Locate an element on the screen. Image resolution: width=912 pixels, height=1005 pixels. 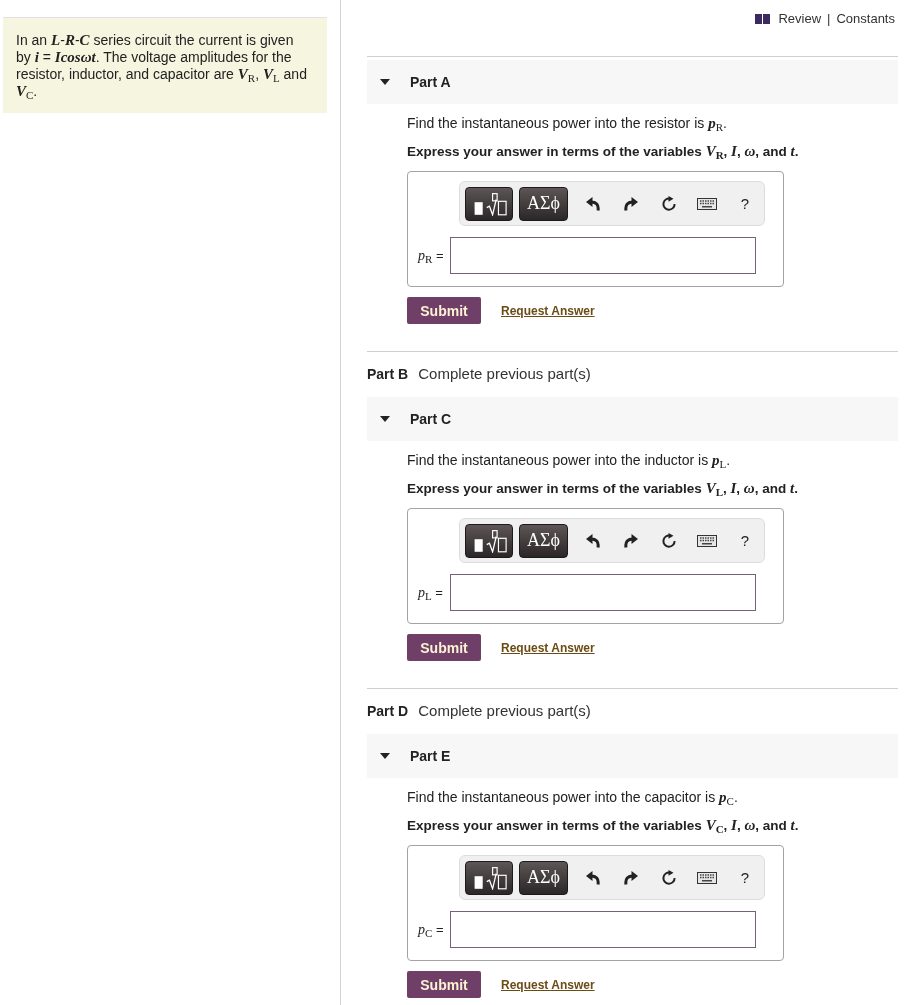
question-text: Find the instantaneous power into the resistor is p$_{R}$. is located at coordinates (567, 123).